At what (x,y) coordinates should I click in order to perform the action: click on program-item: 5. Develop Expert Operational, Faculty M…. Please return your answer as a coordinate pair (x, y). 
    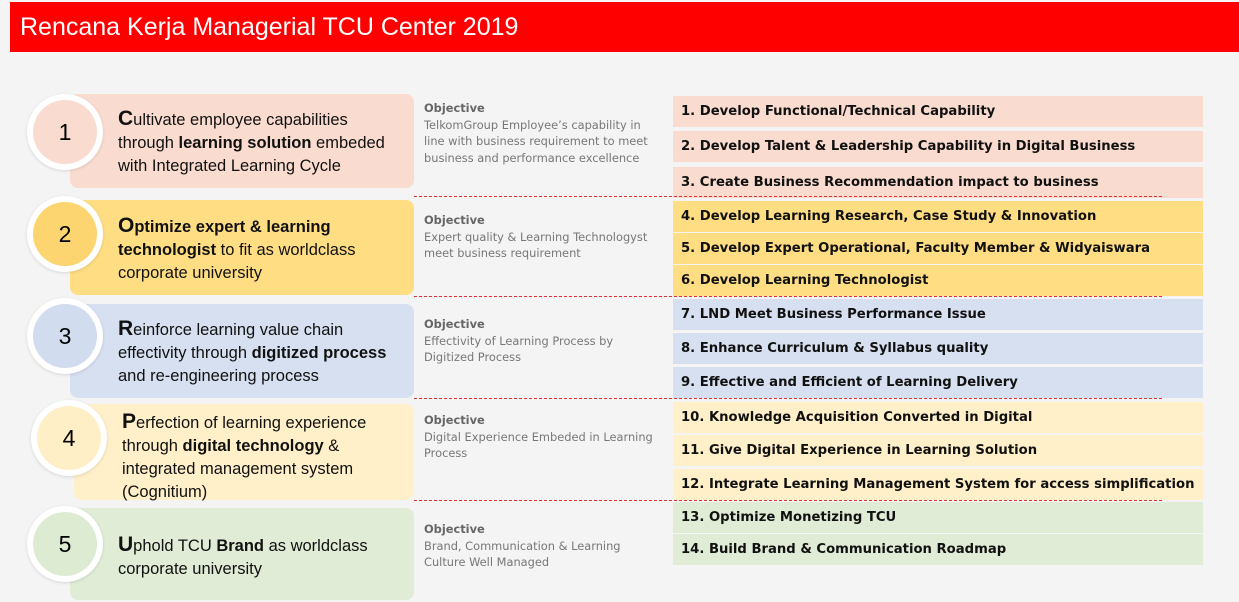
    Looking at the image, I should click on (938, 248).